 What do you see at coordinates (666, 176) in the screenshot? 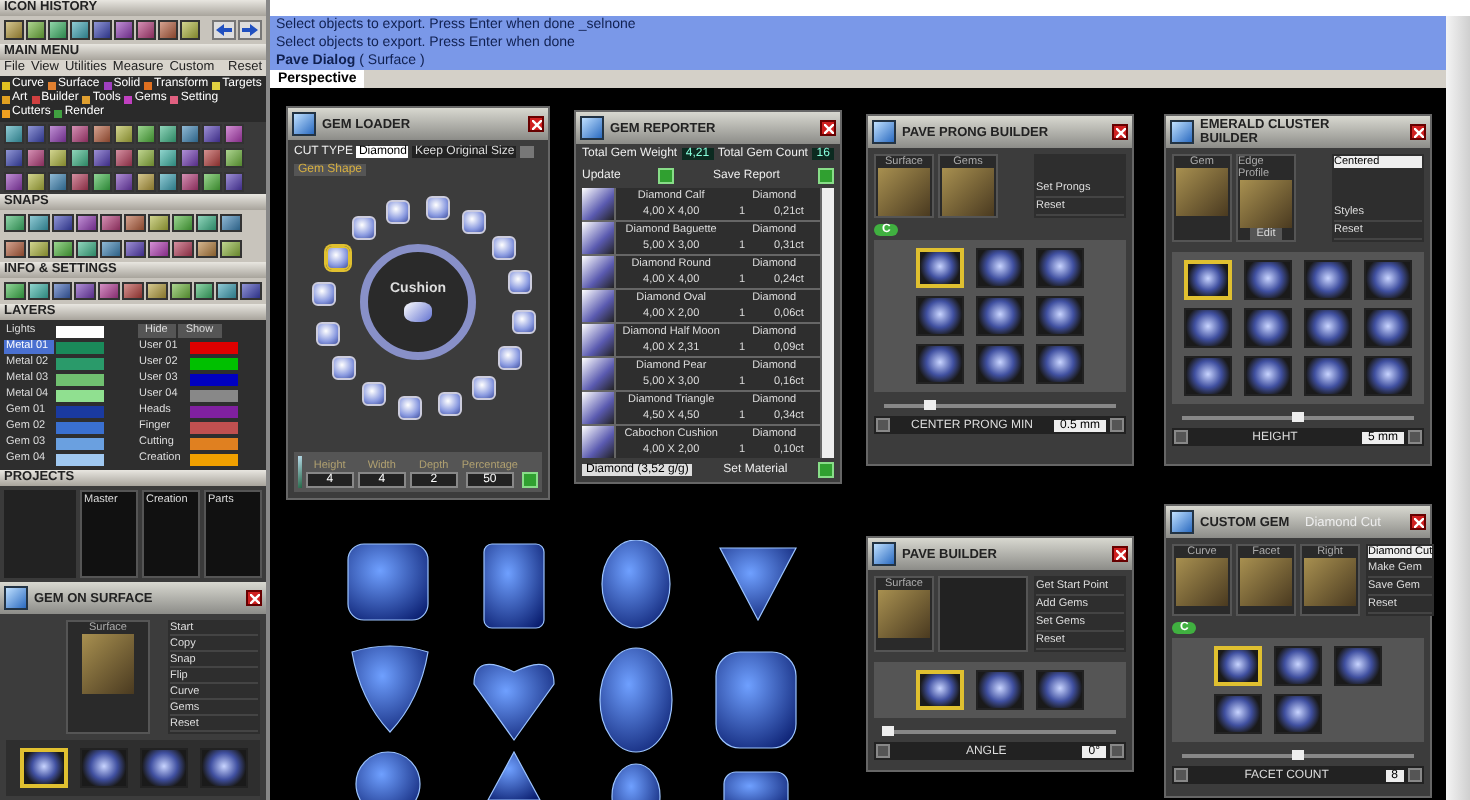
I see `update-button` at bounding box center [666, 176].